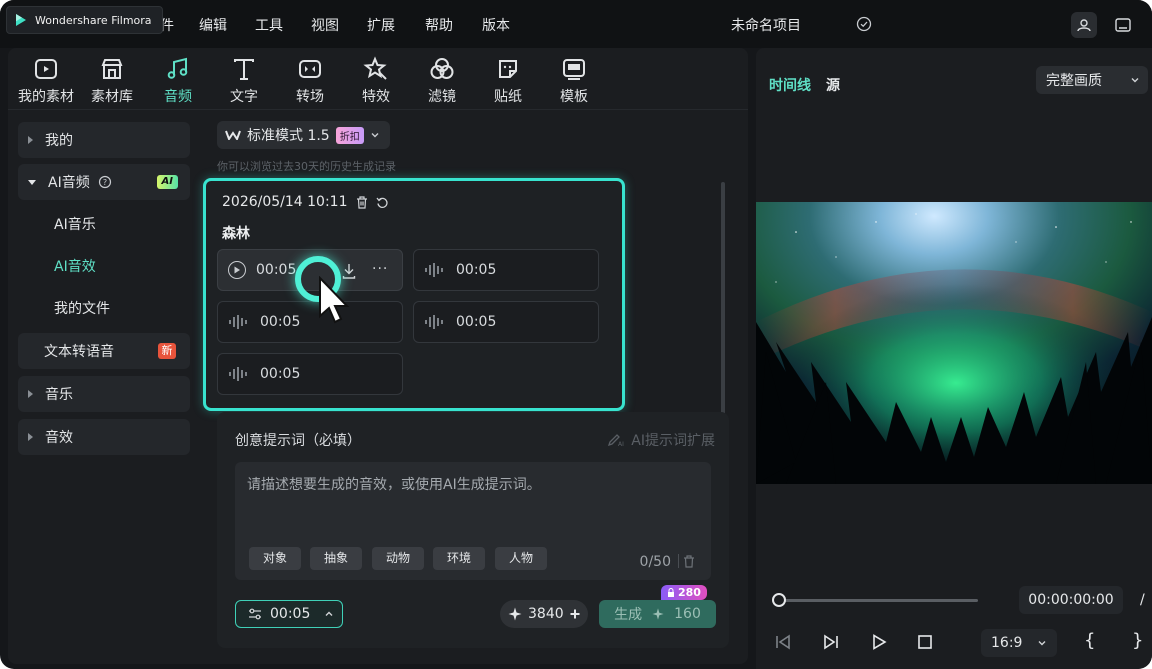  I want to click on tool-stickers: 贴纸, so click(508, 81).